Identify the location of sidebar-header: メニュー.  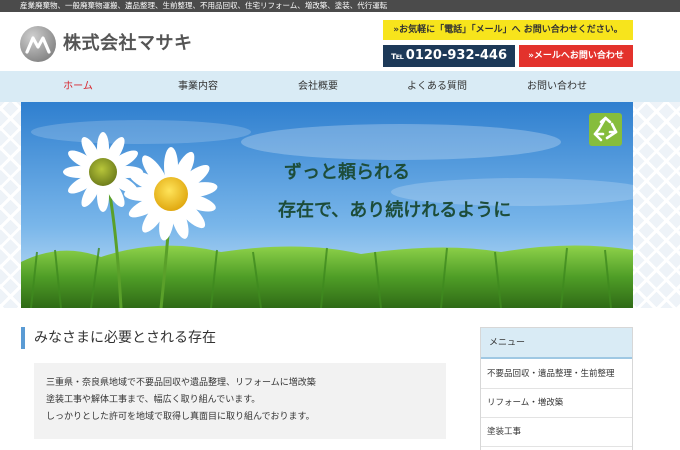
(556, 343).